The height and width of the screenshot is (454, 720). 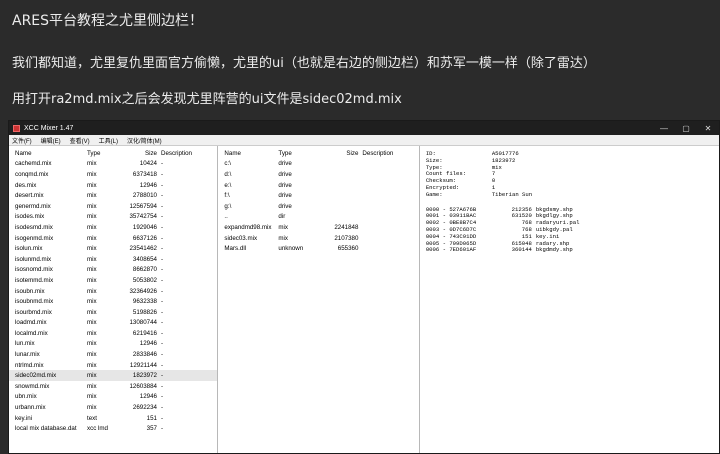 I want to click on entry-name: uibkgdy.pal, so click(x=554, y=229).